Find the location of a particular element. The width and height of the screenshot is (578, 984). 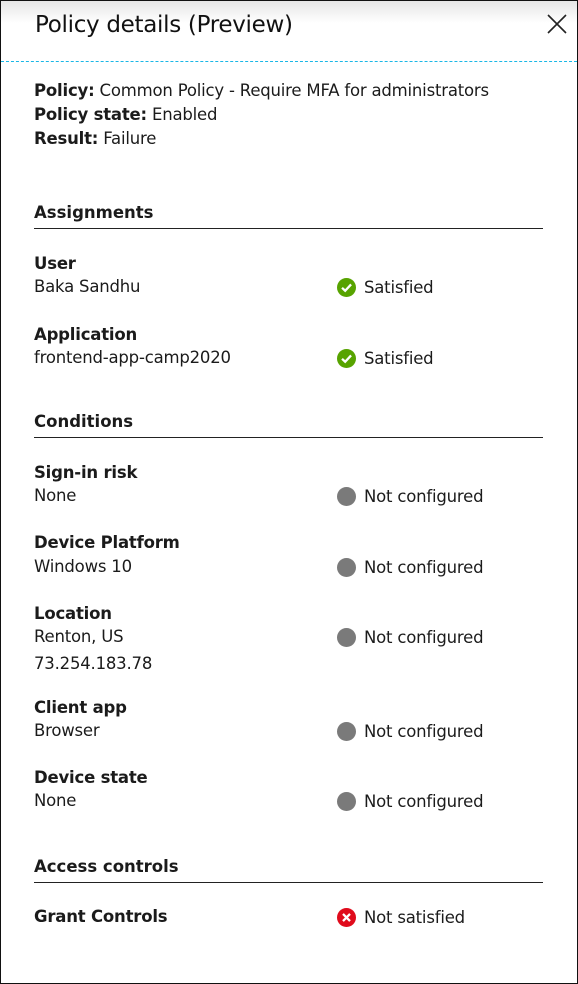

grant-controls-status: Not satisfied is located at coordinates (401, 917).